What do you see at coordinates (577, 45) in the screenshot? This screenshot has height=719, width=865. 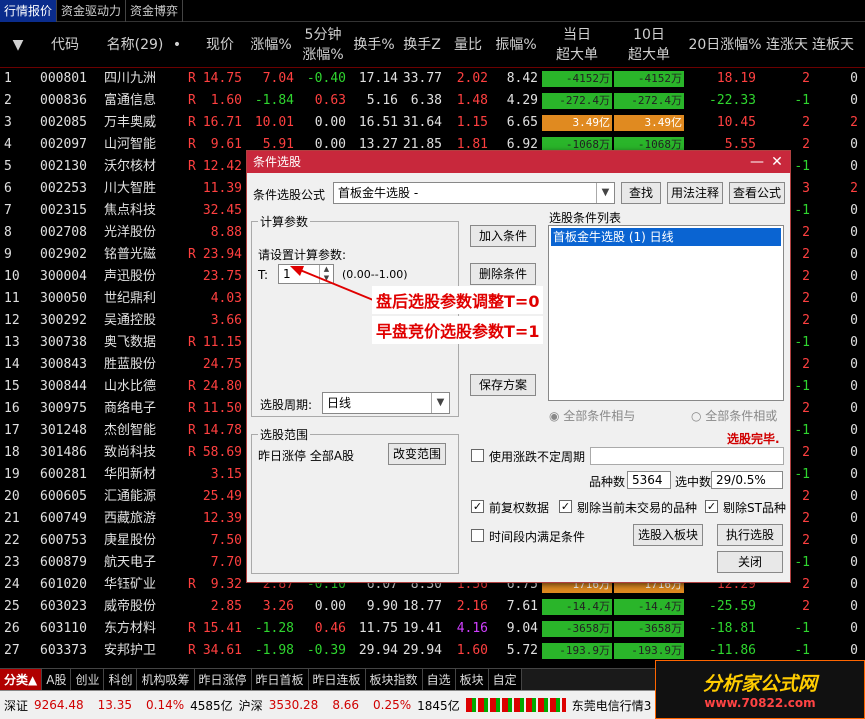 I see `col-big-order: 当日 超大单` at bounding box center [577, 45].